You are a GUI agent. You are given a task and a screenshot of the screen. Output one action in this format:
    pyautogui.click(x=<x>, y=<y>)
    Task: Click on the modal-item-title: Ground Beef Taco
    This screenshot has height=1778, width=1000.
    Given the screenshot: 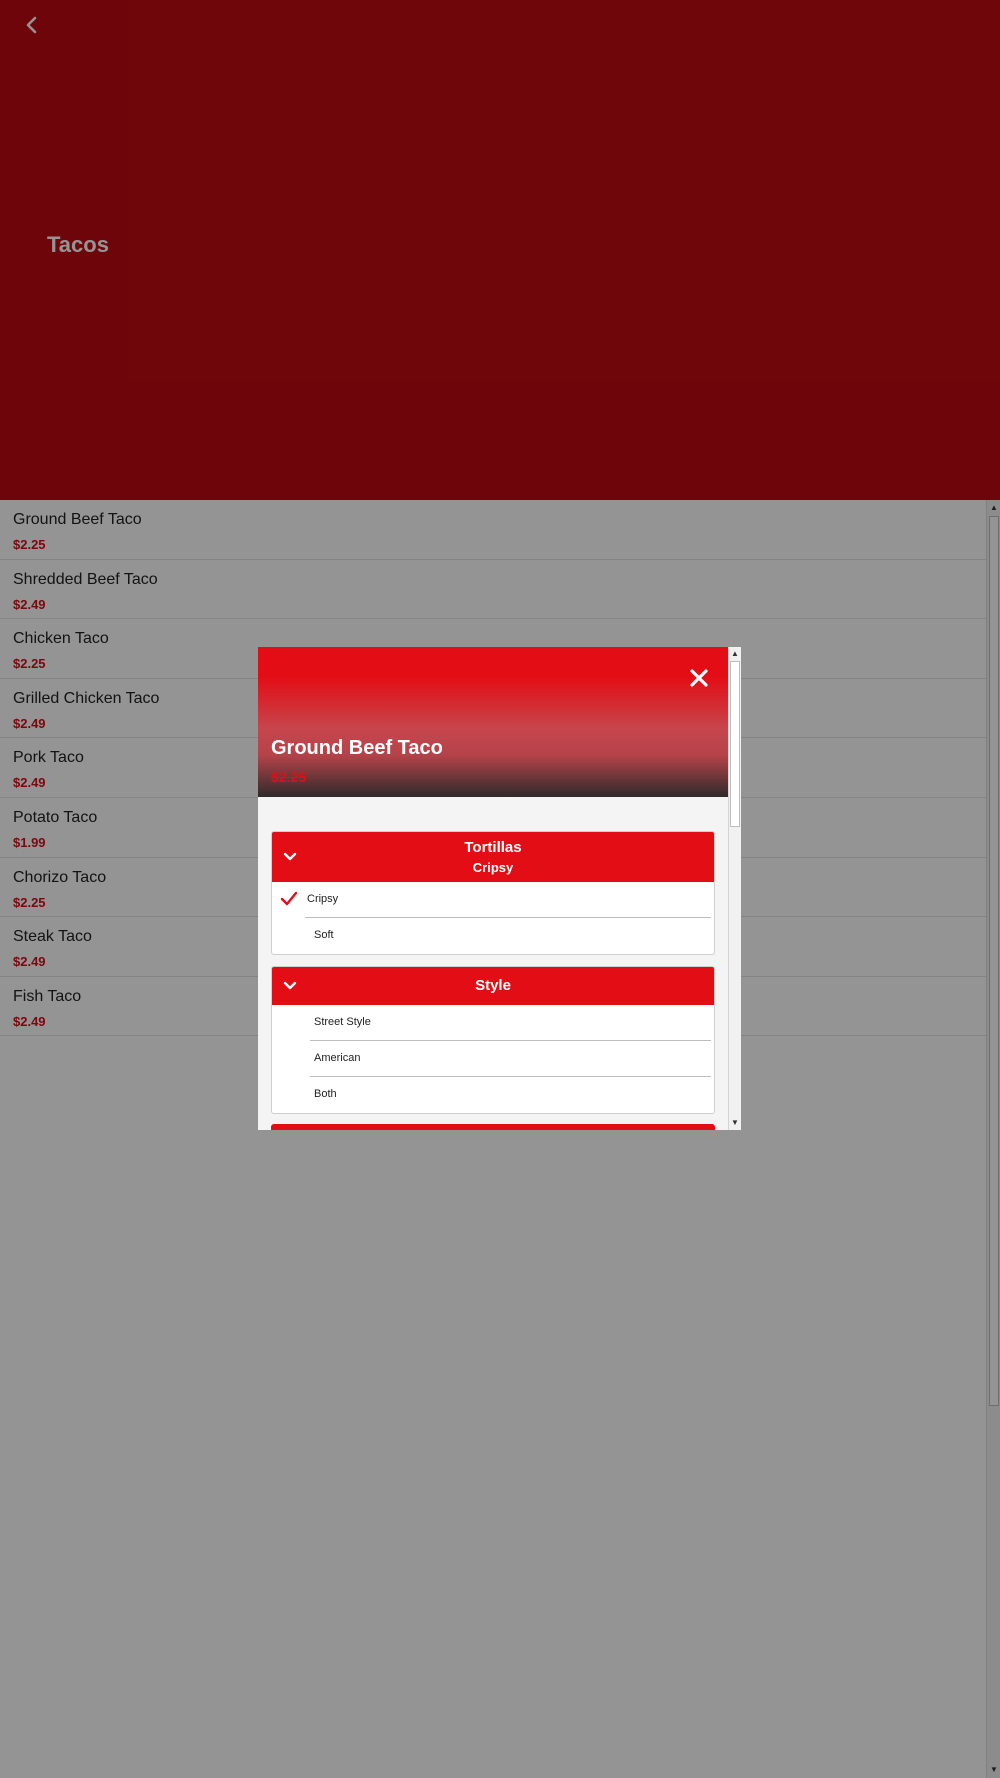 What is the action you would take?
    pyautogui.click(x=357, y=748)
    